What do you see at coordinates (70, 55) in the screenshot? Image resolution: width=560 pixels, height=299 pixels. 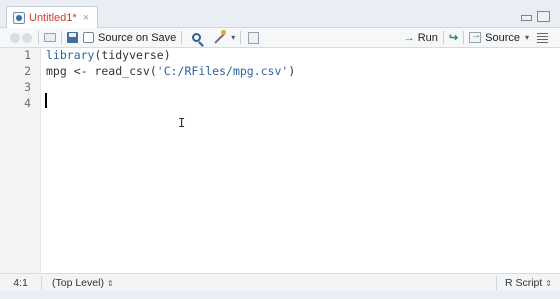 I see `code-keyword: library` at bounding box center [70, 55].